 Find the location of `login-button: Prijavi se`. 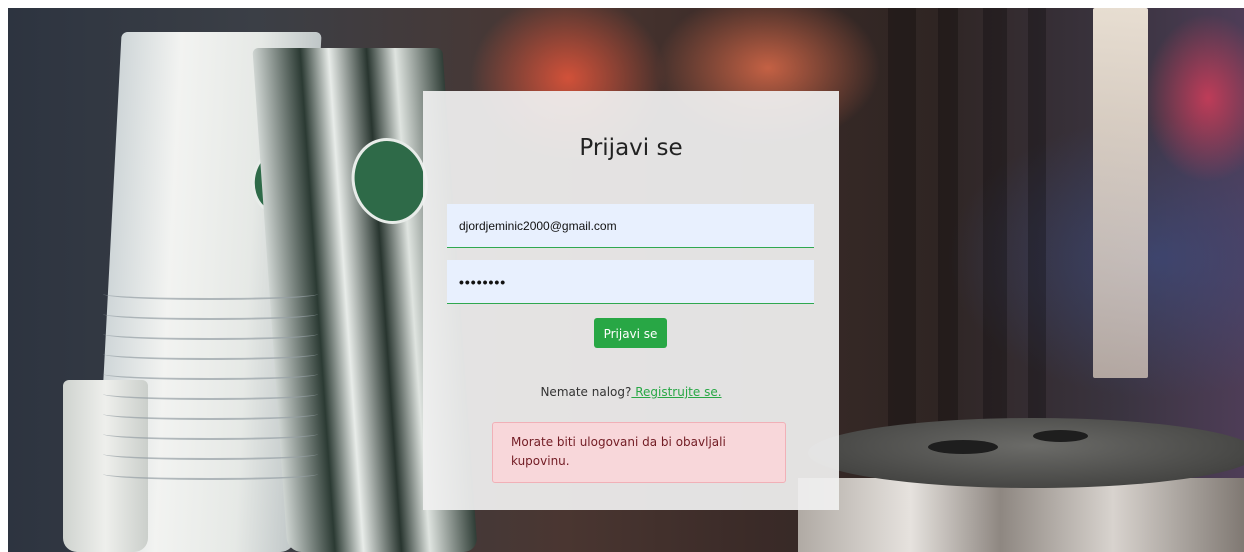

login-button: Prijavi se is located at coordinates (630, 333).